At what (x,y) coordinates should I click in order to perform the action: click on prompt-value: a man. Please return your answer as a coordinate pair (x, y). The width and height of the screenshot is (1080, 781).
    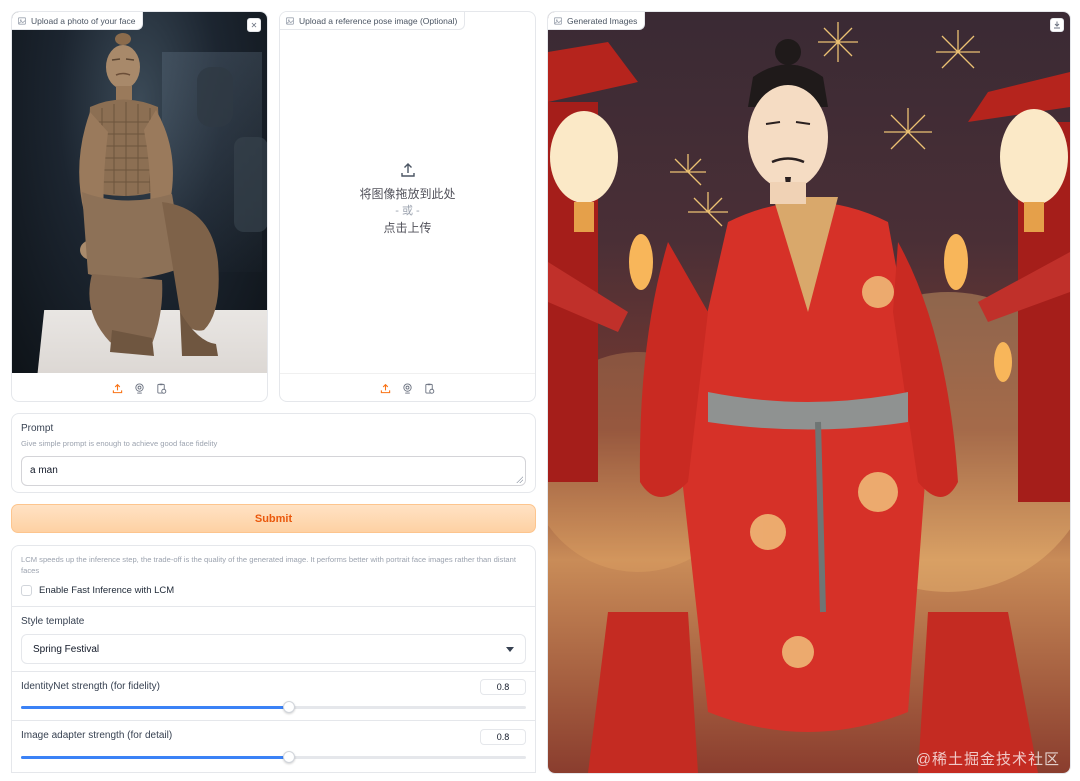
    Looking at the image, I should click on (44, 470).